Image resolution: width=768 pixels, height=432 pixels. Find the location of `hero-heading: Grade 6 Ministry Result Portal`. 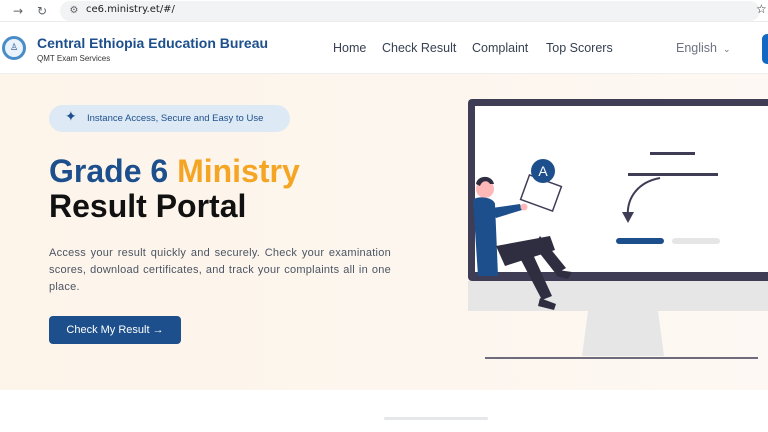

hero-heading: Grade 6 Ministry Result Portal is located at coordinates (174, 189).